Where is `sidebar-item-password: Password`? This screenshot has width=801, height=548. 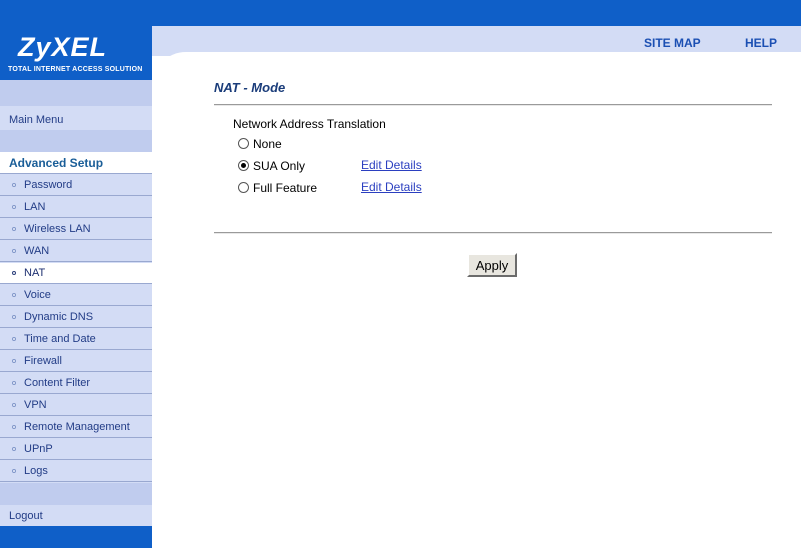
sidebar-item-password: Password is located at coordinates (76, 185).